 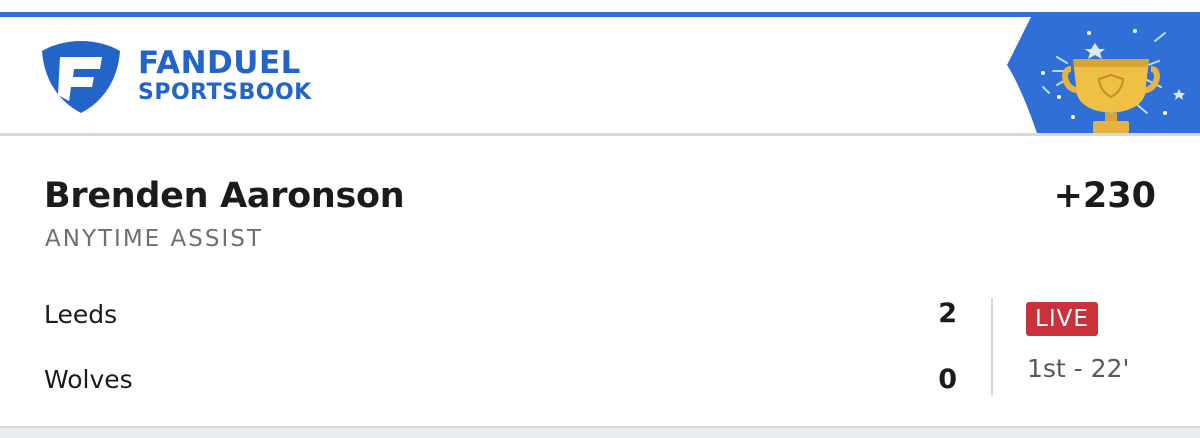 What do you see at coordinates (600, 432) in the screenshot?
I see `bottom-border` at bounding box center [600, 432].